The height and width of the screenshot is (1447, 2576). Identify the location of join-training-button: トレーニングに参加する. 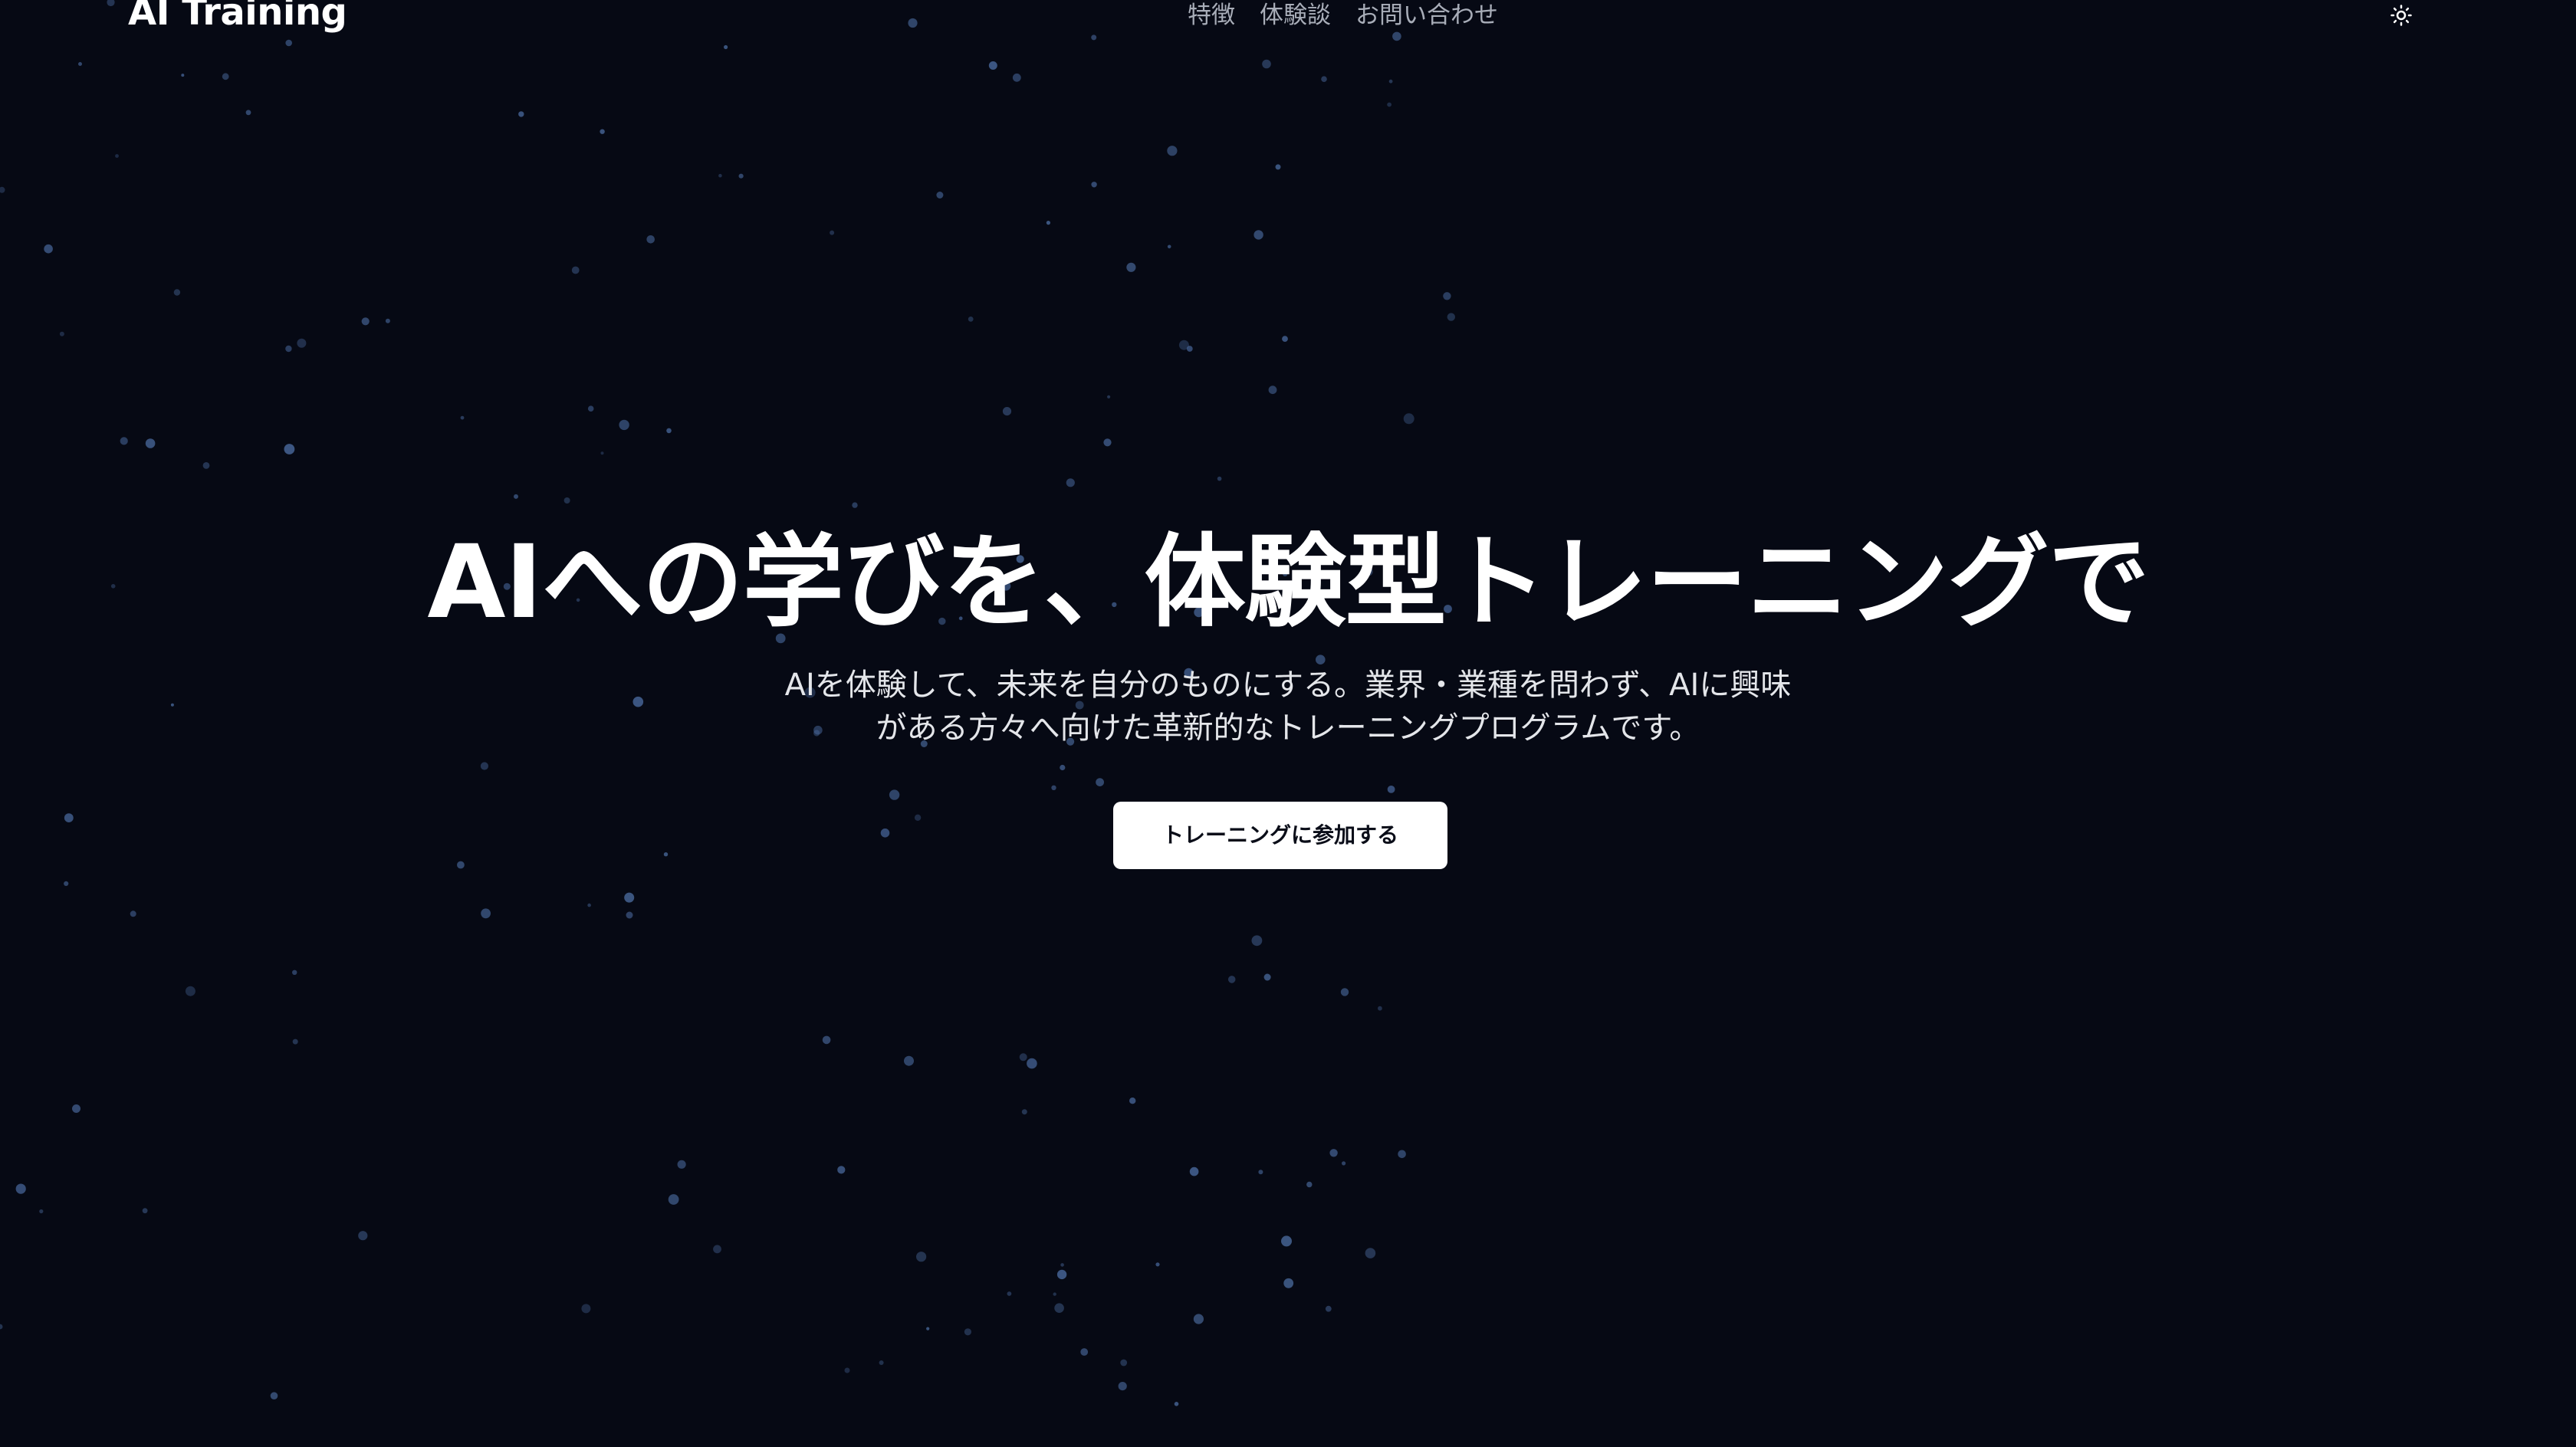
(1280, 836).